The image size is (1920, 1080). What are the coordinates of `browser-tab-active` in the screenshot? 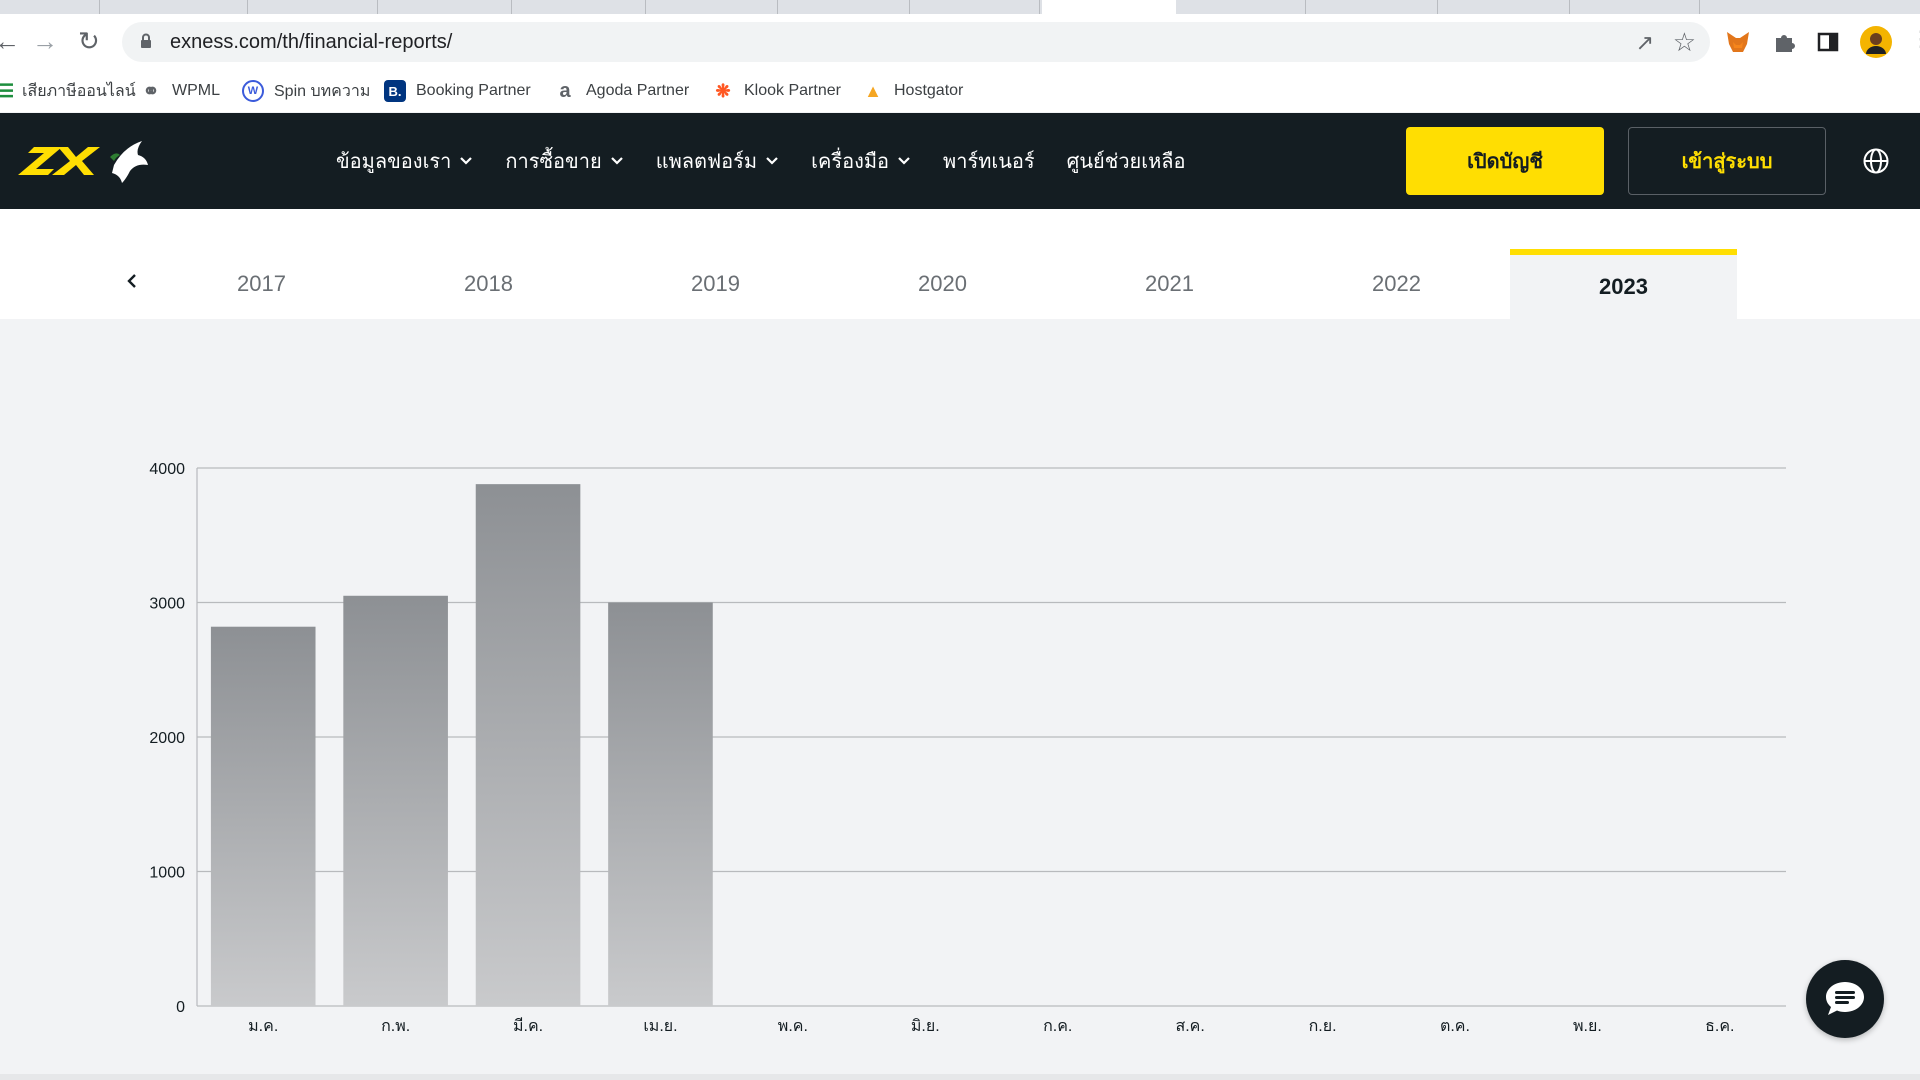 It's located at (1109, 7).